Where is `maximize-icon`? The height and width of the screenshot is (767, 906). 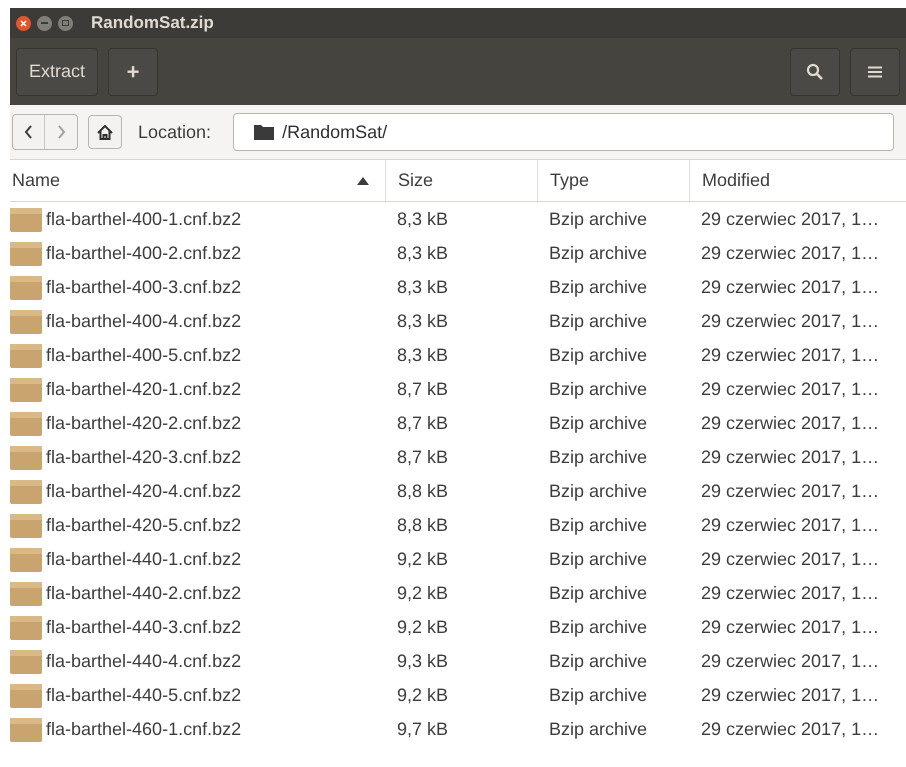 maximize-icon is located at coordinates (65, 23).